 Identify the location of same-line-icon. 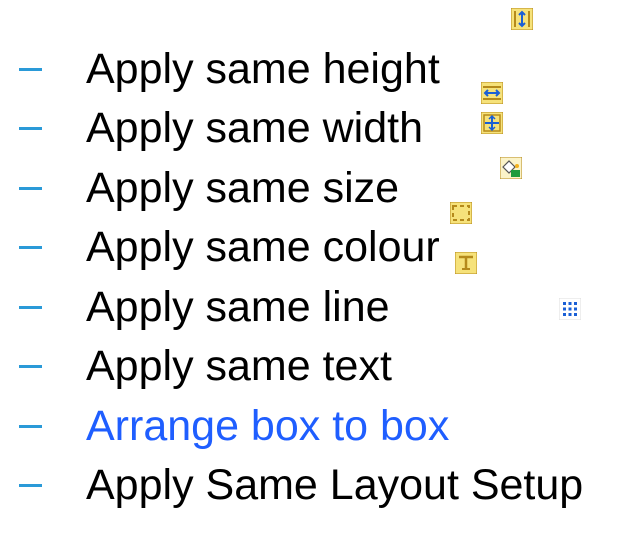
(461, 213).